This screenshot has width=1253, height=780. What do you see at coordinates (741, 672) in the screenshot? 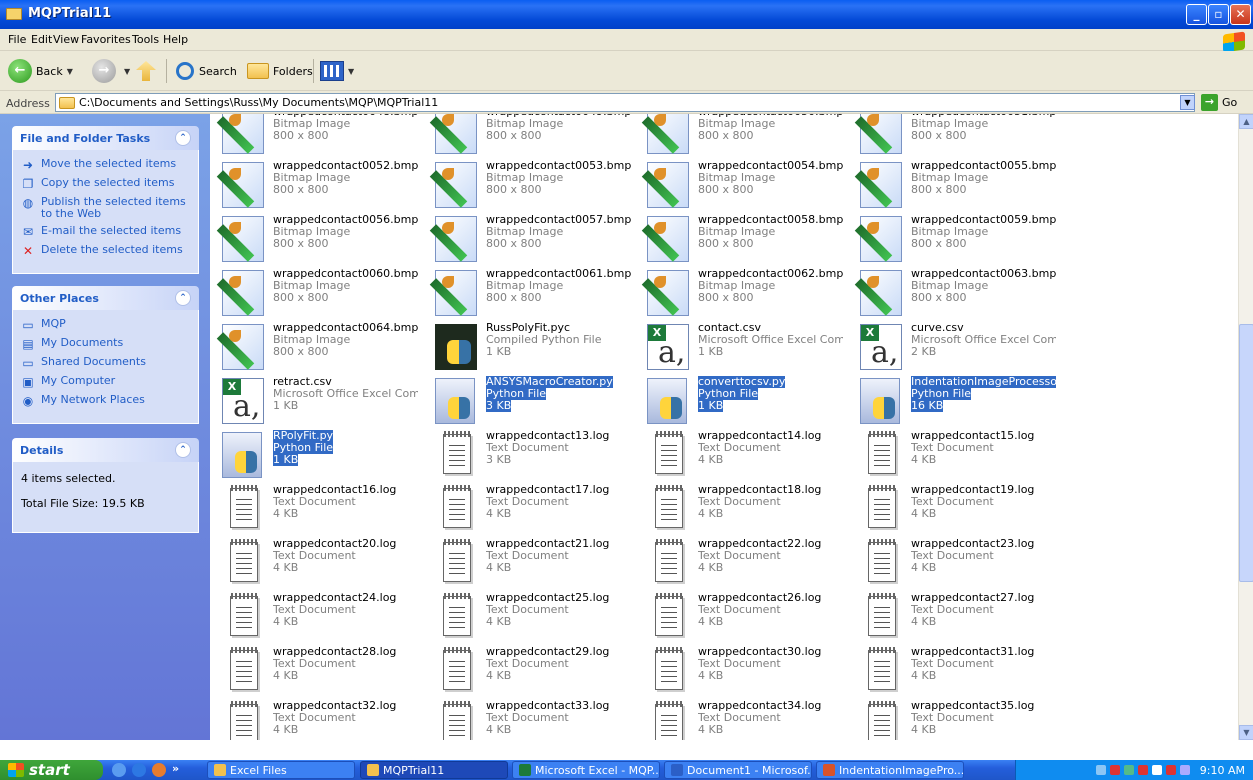
I see `file-item: wrappedcontact30.log Text Document 4 KB` at bounding box center [741, 672].